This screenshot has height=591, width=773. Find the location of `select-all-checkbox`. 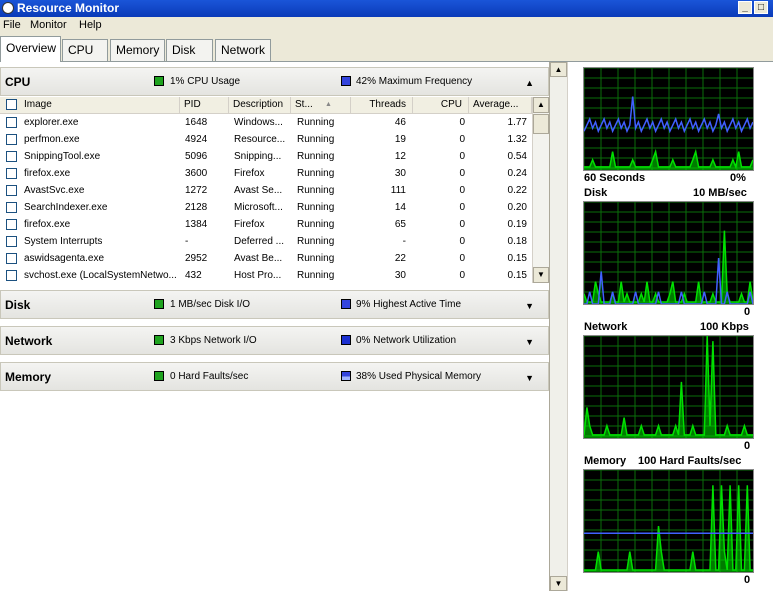

select-all-checkbox is located at coordinates (11, 104).